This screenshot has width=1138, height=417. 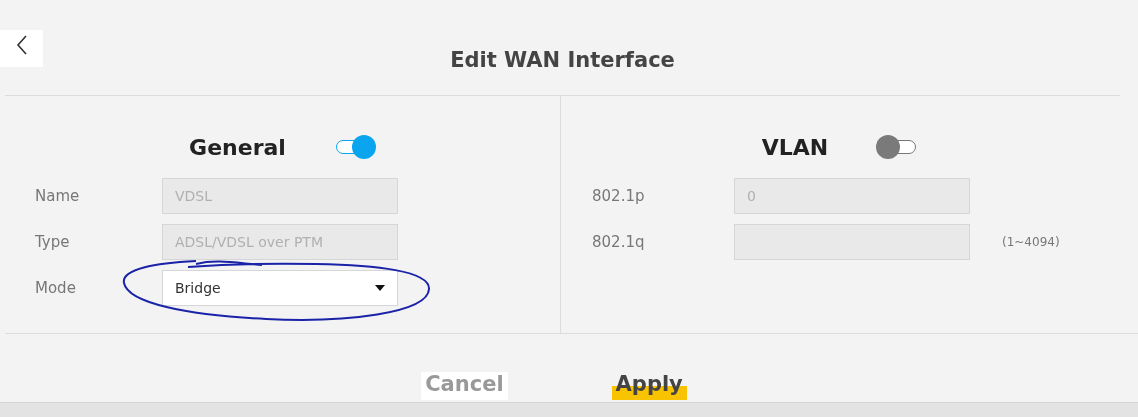 I want to click on field-label: 802.1q, so click(x=618, y=242).